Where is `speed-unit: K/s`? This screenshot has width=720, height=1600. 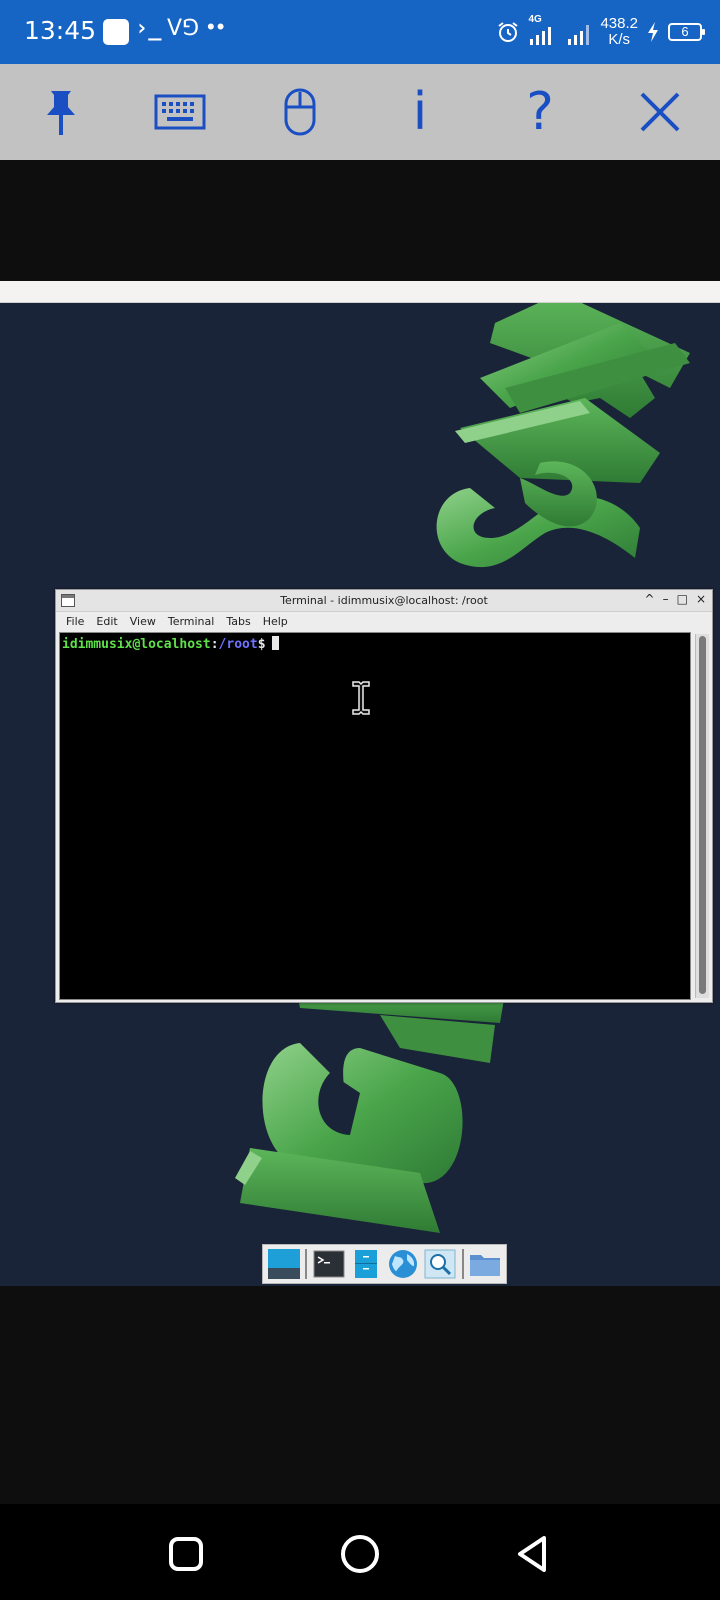 speed-unit: K/s is located at coordinates (619, 39).